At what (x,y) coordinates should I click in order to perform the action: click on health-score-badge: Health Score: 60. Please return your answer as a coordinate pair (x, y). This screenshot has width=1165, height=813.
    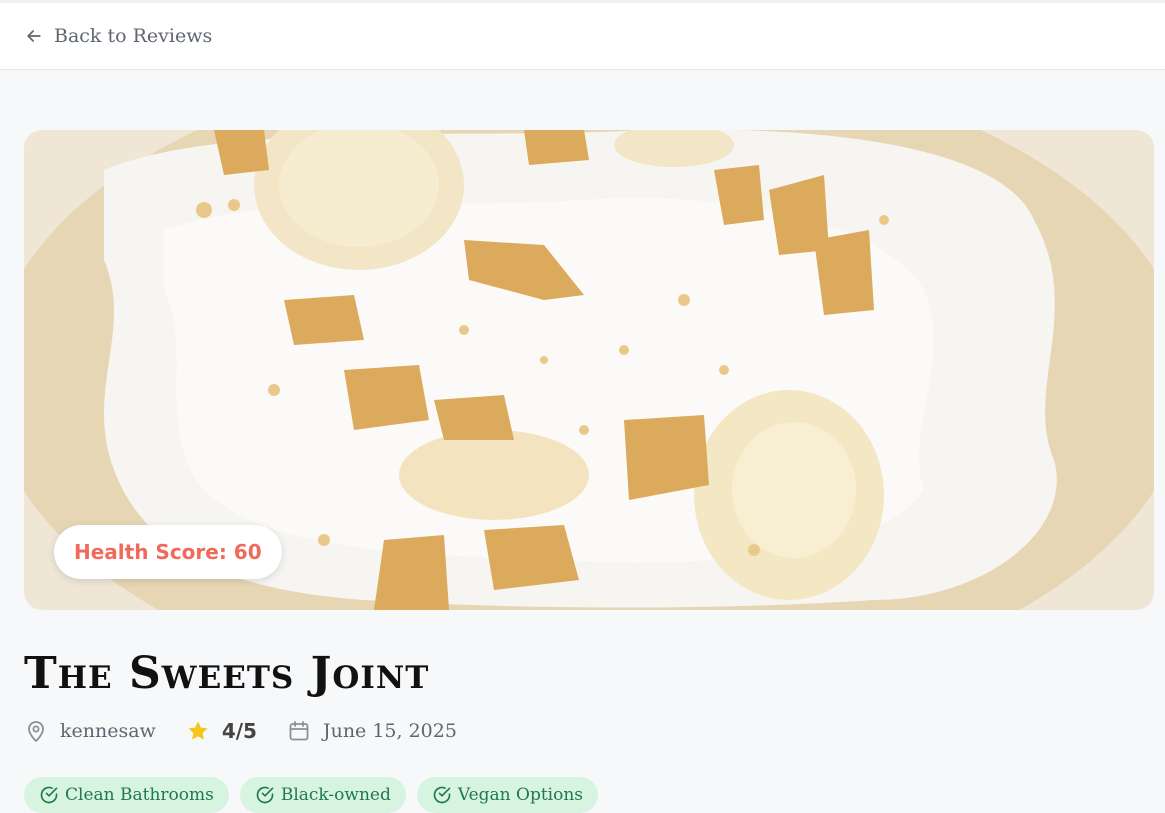
    Looking at the image, I should click on (168, 552).